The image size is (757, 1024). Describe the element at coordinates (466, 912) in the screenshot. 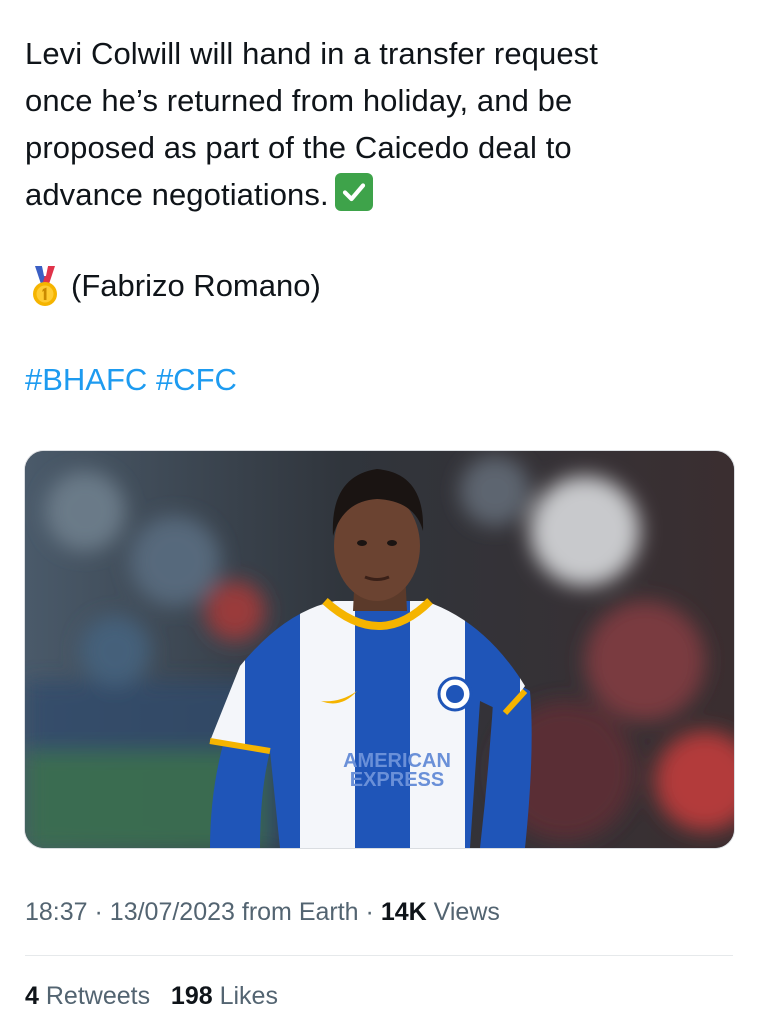

I see `views-label: Views` at that location.